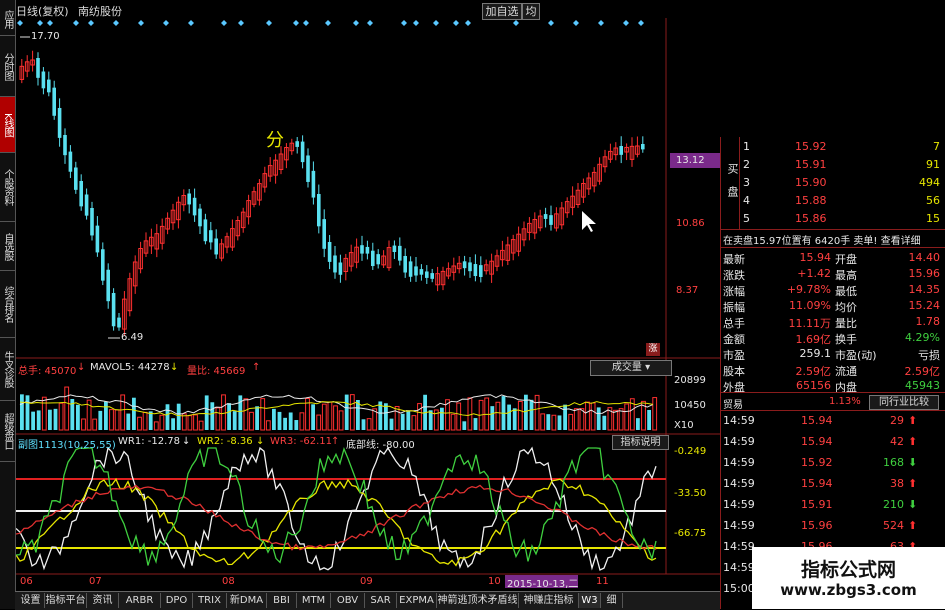  Describe the element at coordinates (177, 600) in the screenshot. I see `bottom-tab: DPO` at that location.